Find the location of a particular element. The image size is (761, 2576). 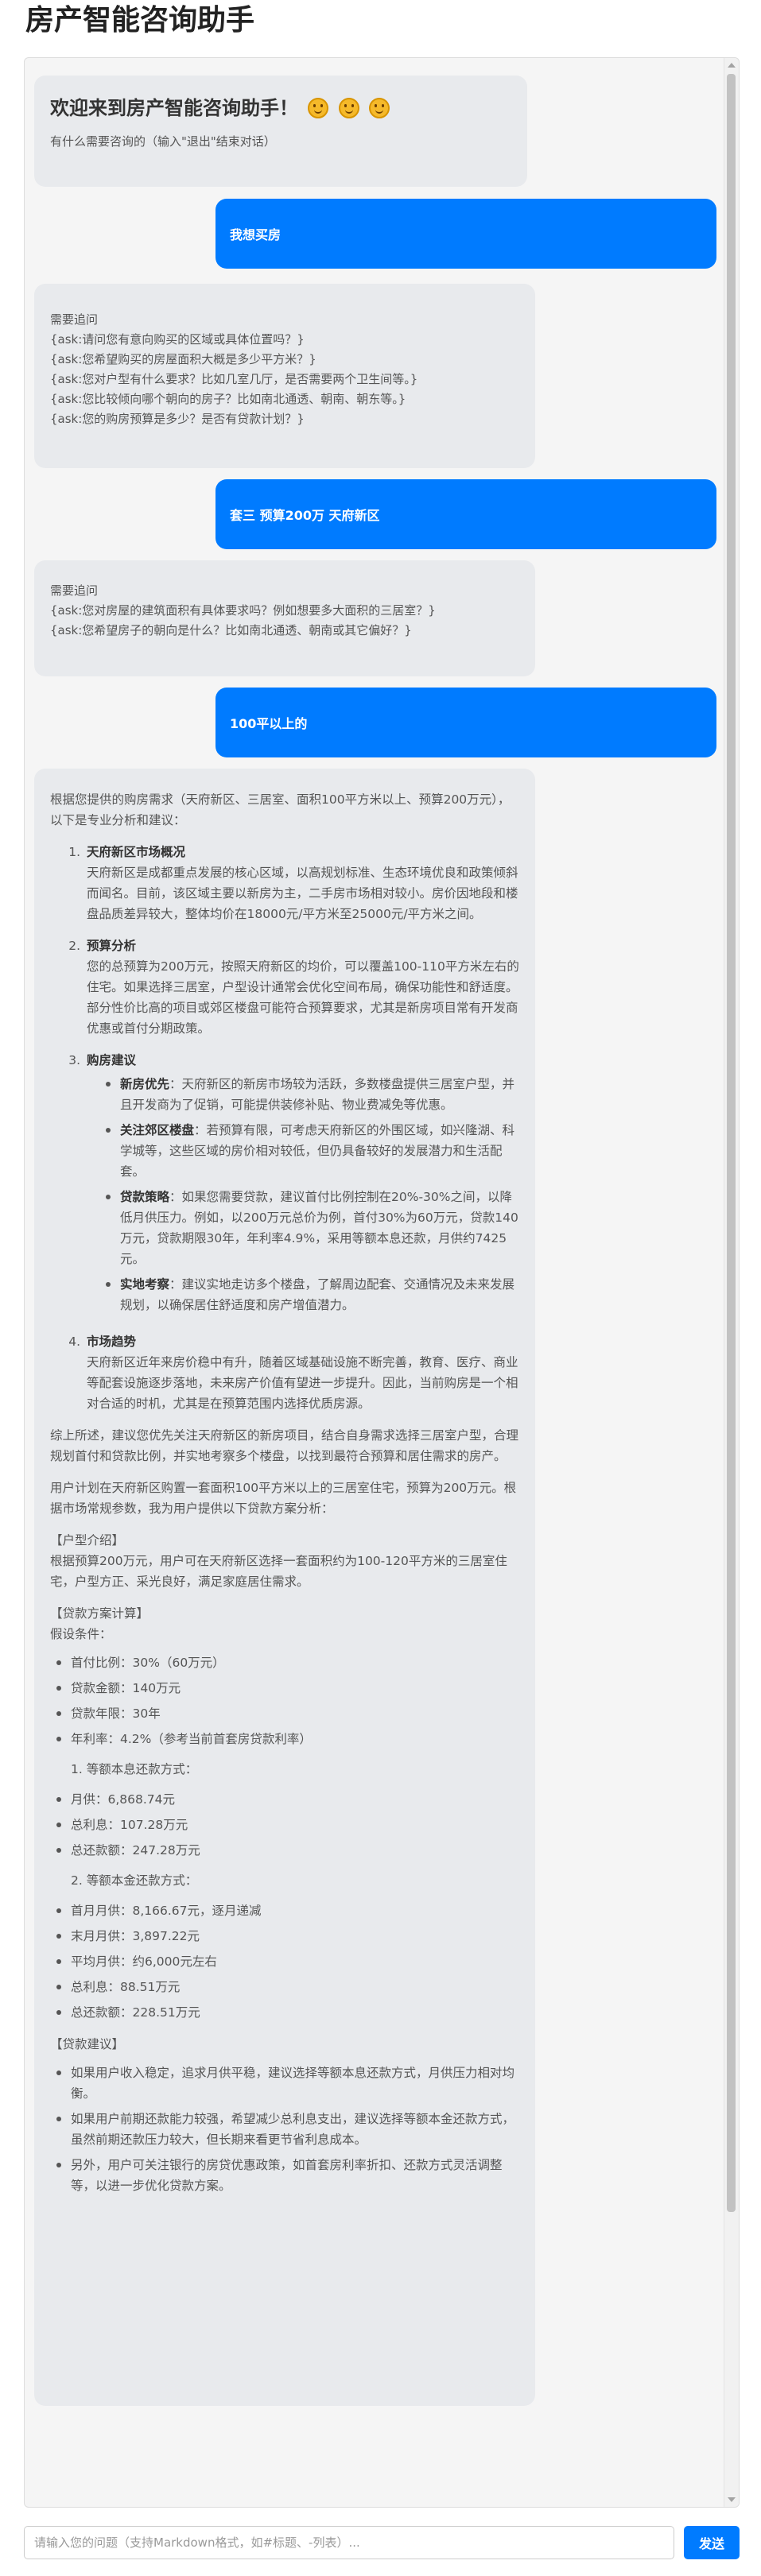

message-line: {ask:您希望房子的朝向是什么？比如南北通透、朝南或其它偏好？} is located at coordinates (231, 630).